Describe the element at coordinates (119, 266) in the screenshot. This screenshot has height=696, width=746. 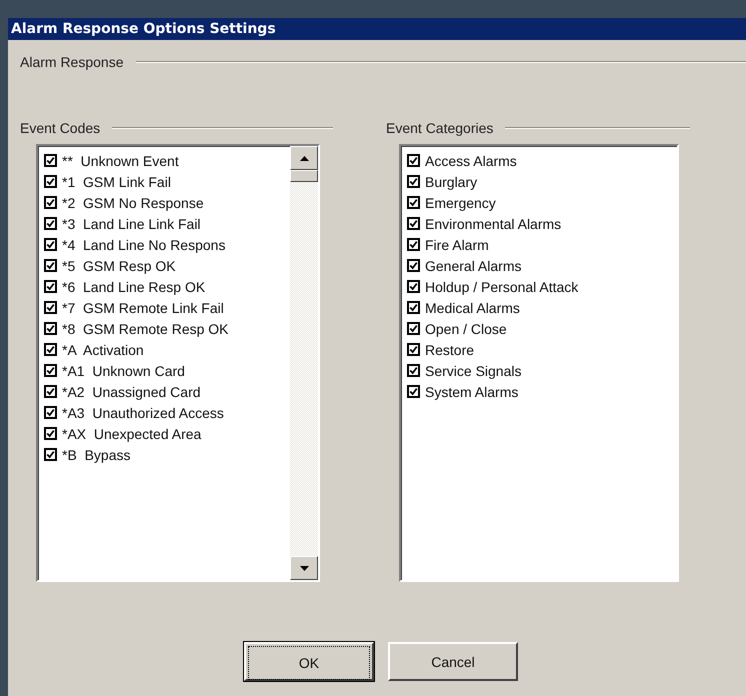
I see `list-item: *5 GSM Resp OK` at that location.